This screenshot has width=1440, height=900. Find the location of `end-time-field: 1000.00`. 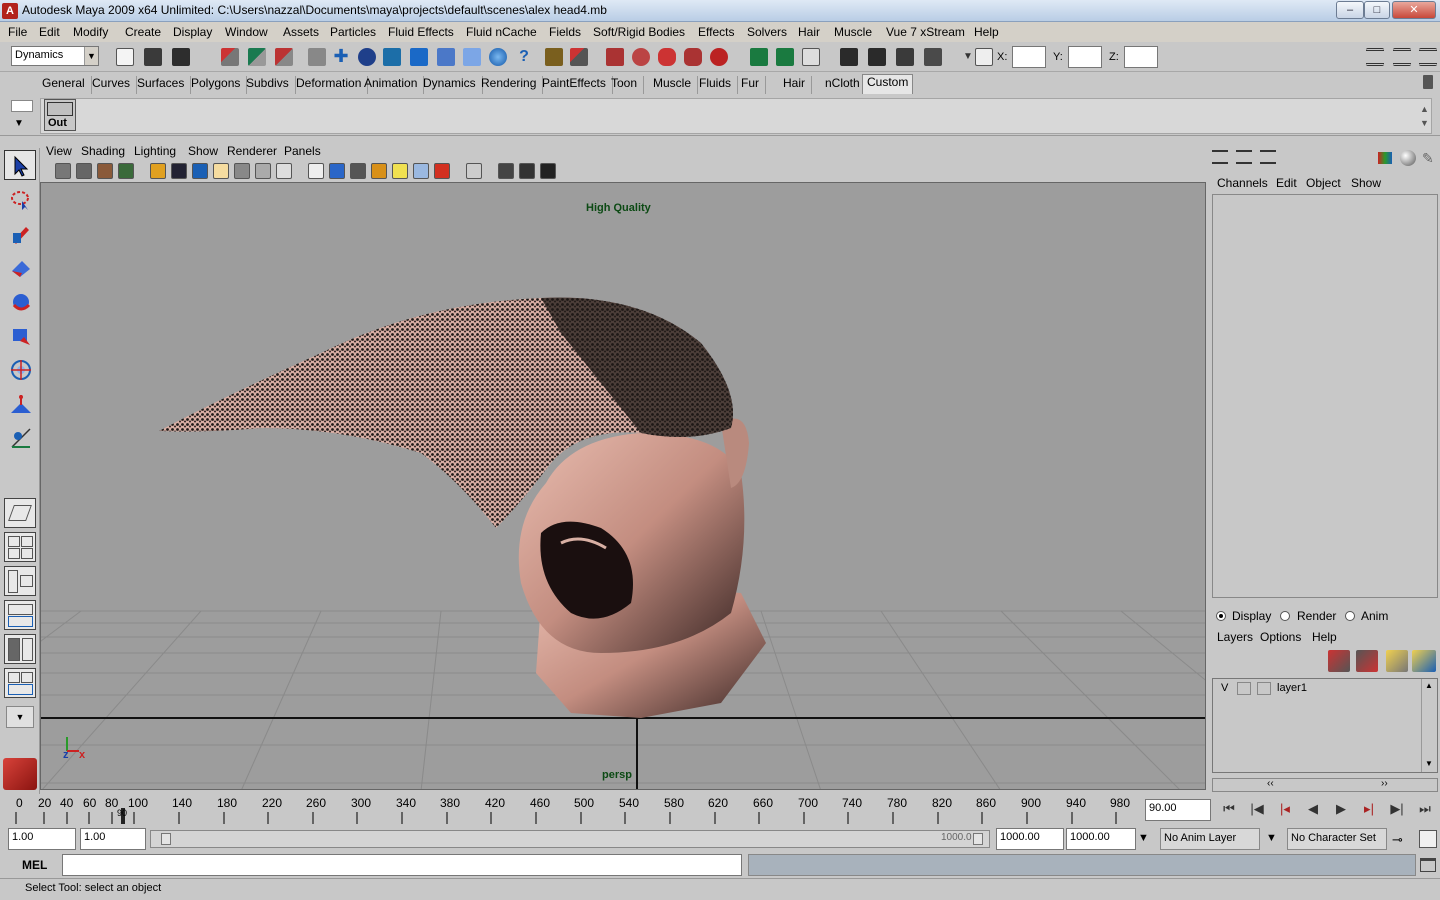

end-time-field: 1000.00 is located at coordinates (1101, 839).